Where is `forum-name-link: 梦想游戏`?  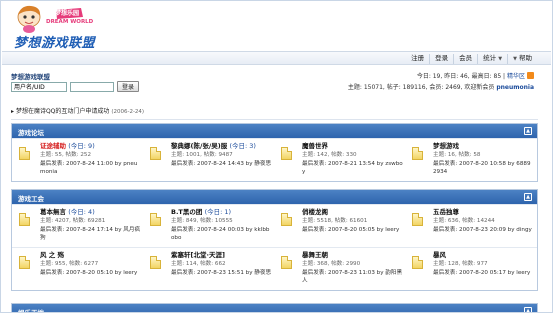
forum-name-link: 梦想游戏 is located at coordinates (483, 146).